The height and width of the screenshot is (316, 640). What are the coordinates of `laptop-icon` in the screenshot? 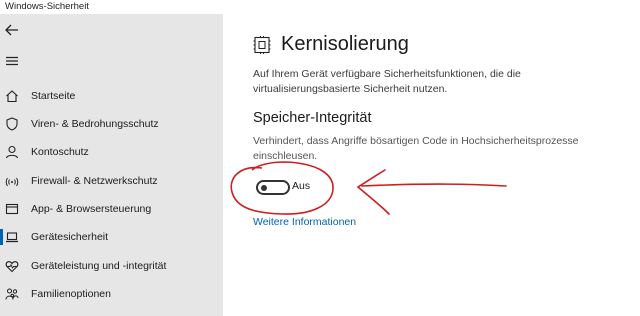 It's located at (12, 237).